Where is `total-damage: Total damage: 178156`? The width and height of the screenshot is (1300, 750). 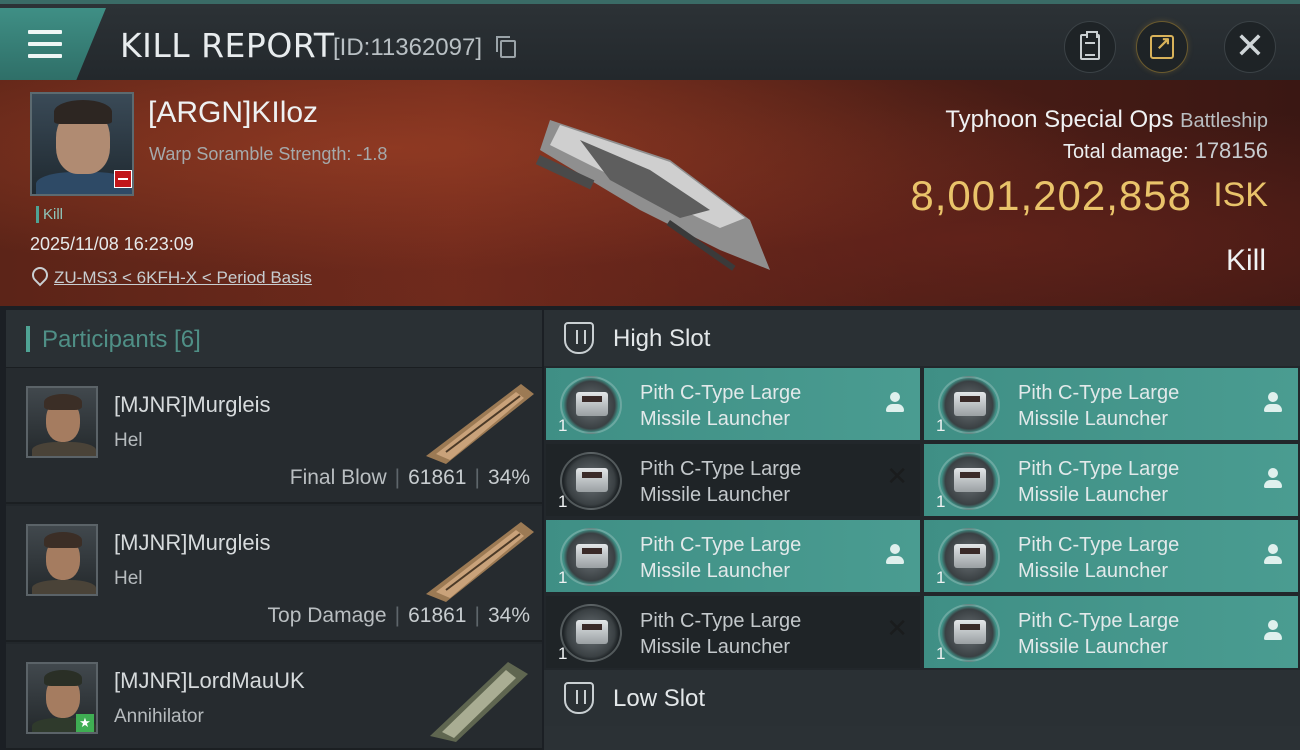 total-damage: Total damage: 178156 is located at coordinates (1165, 151).